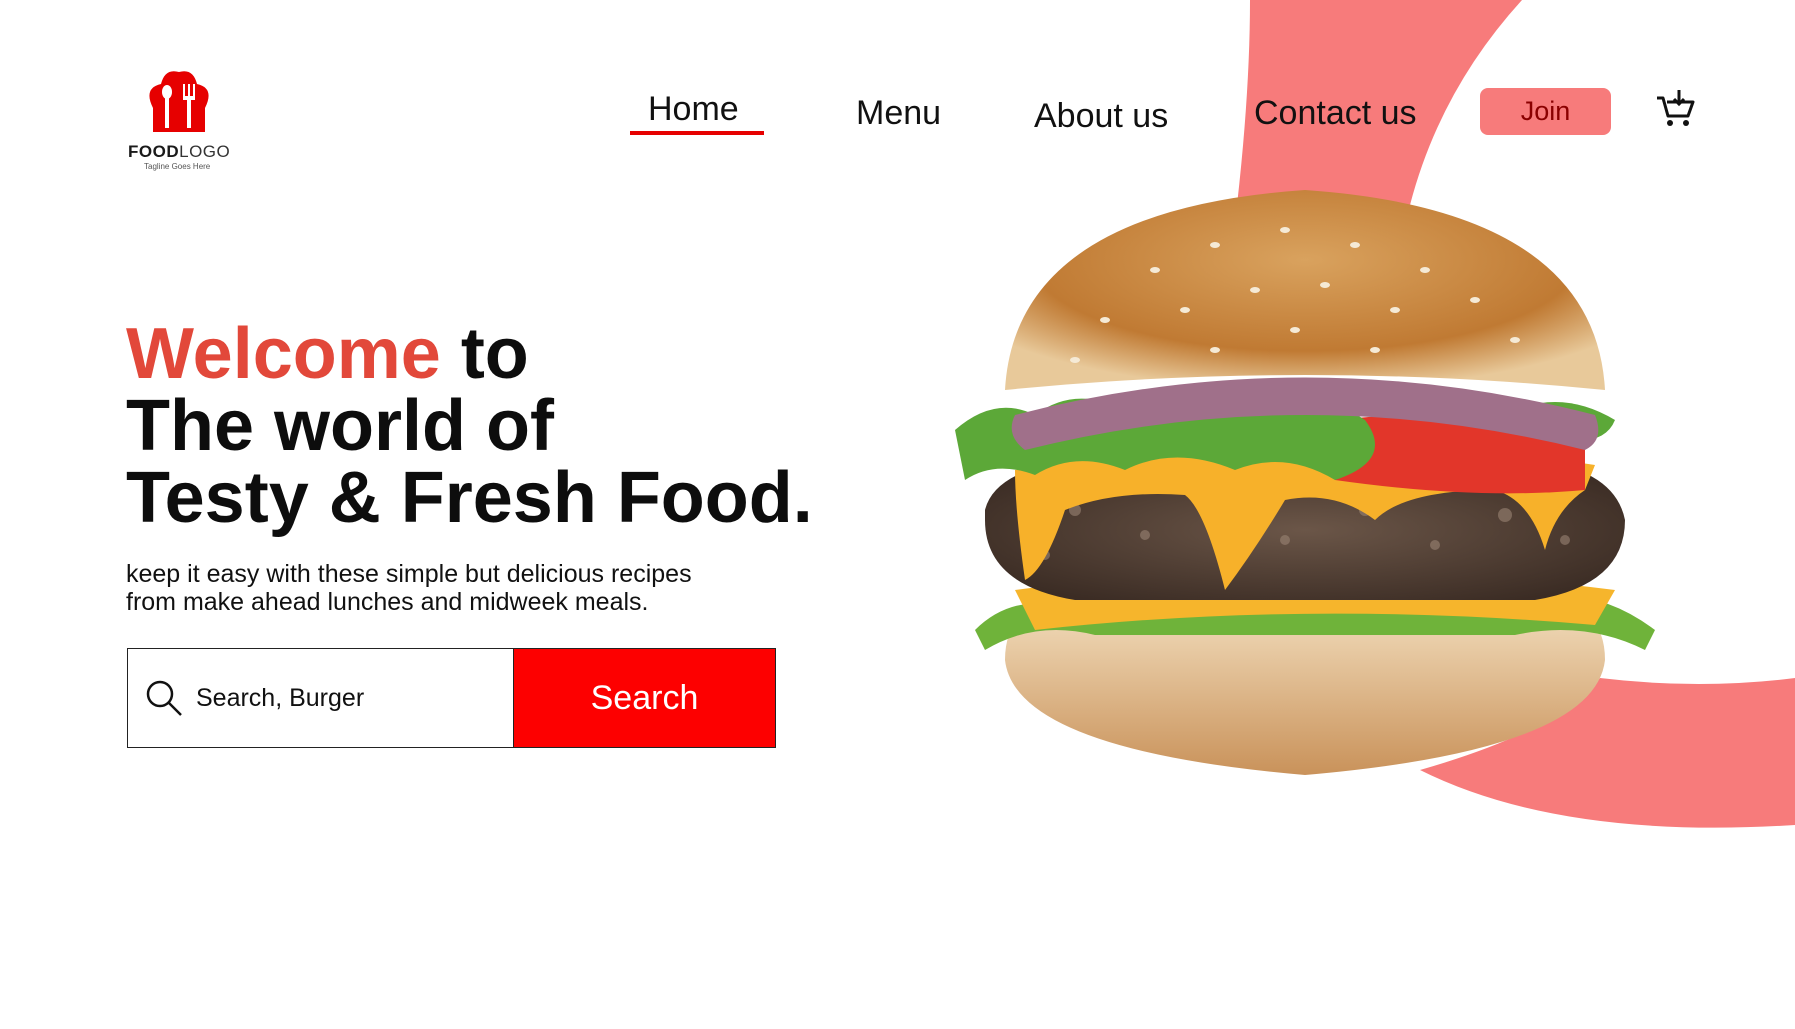  Describe the element at coordinates (469, 498) in the screenshot. I see `headline-line-3: Testy & Fresh Food.` at that location.